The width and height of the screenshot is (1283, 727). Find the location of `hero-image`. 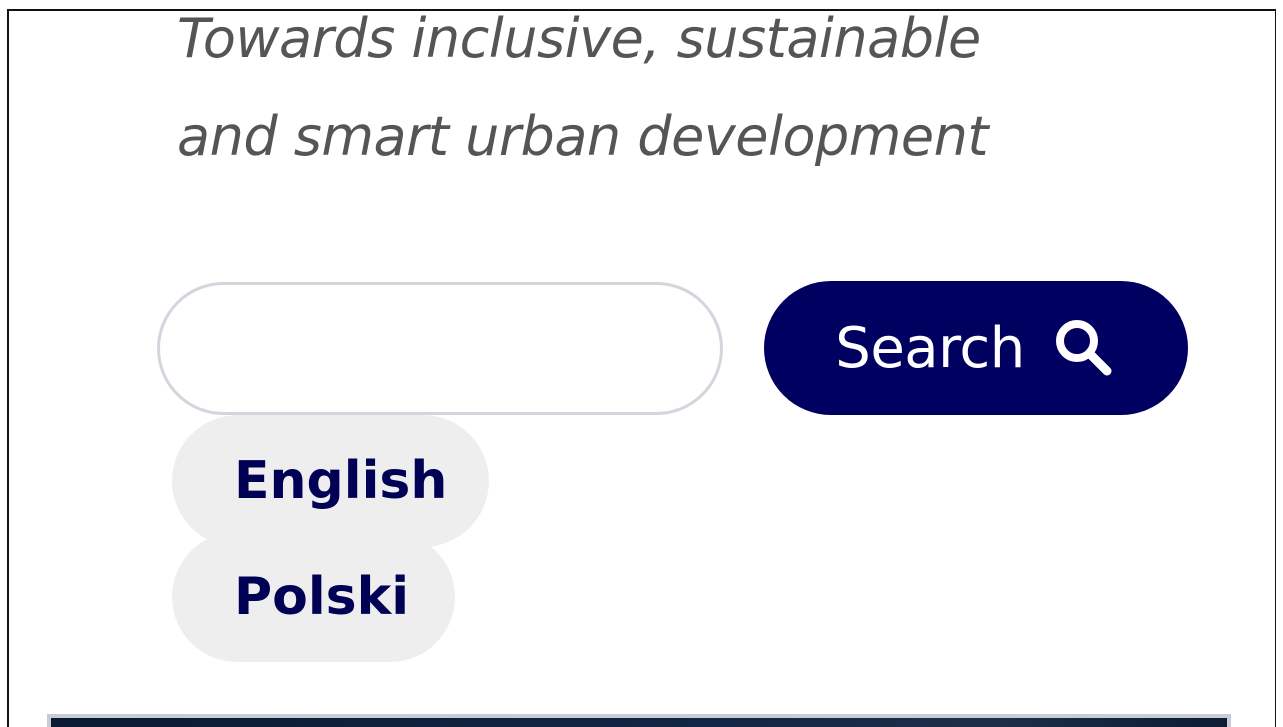

hero-image is located at coordinates (639, 720).